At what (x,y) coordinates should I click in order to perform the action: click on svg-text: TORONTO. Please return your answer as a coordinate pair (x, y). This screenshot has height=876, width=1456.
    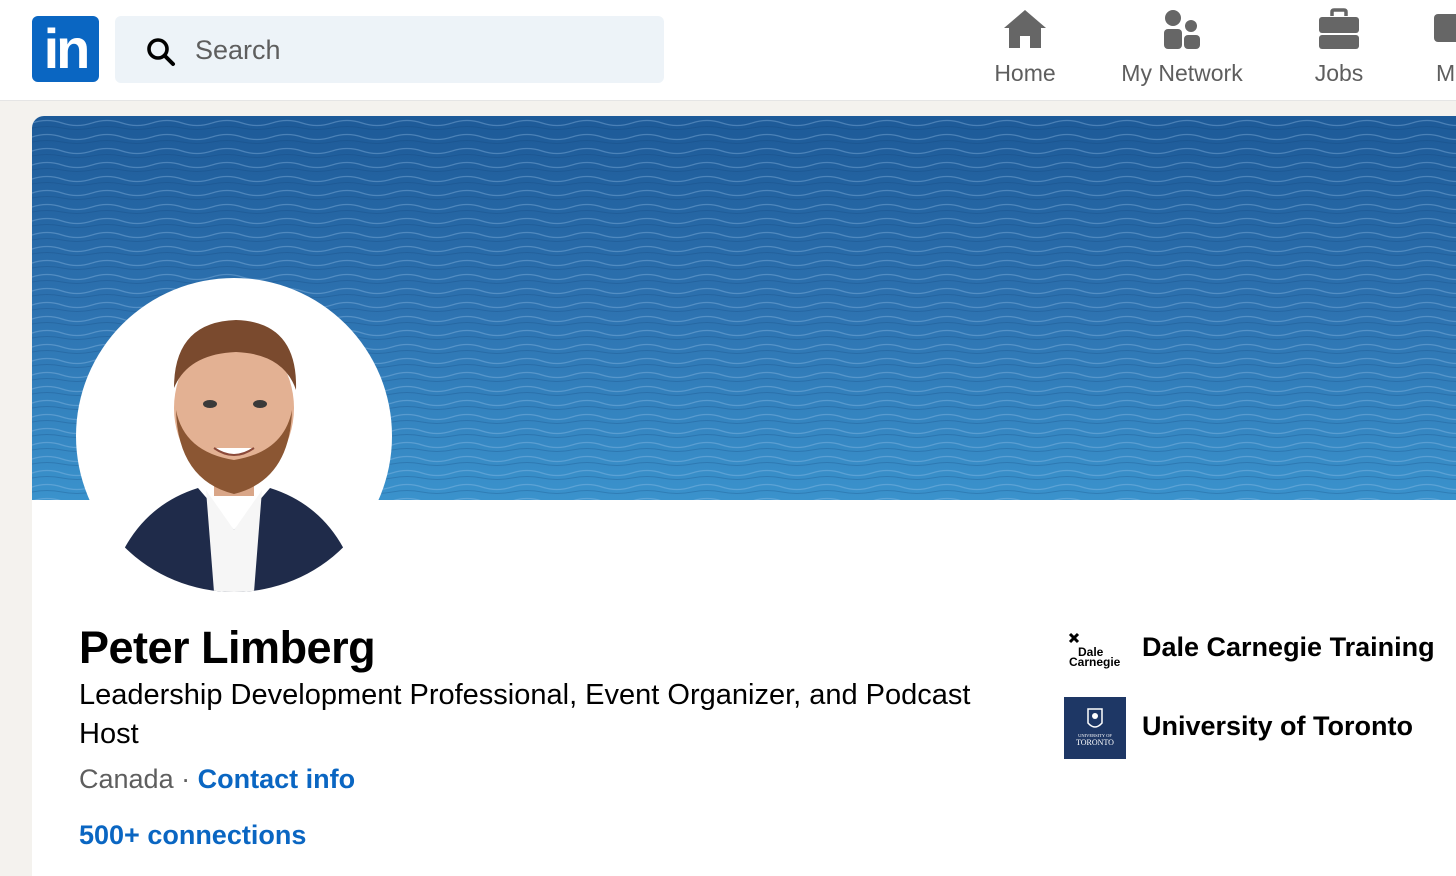
    Looking at the image, I should click on (1095, 742).